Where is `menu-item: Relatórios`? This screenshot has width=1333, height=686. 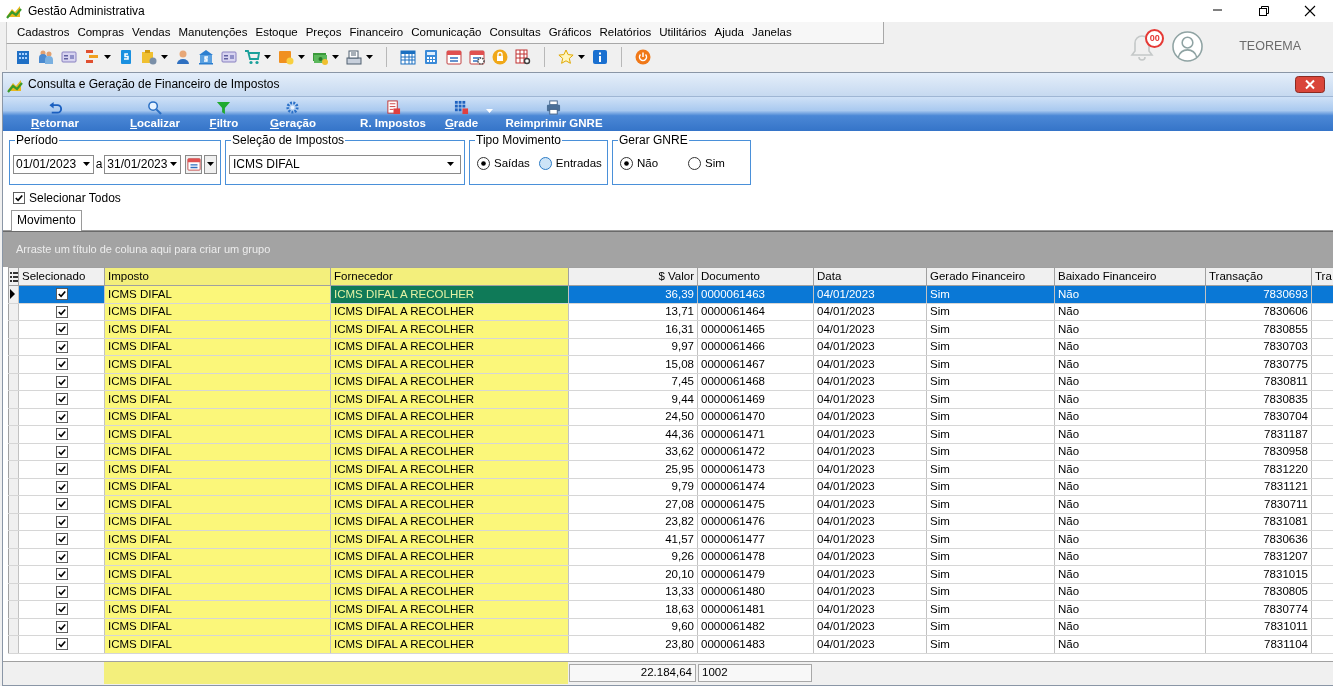 menu-item: Relatórios is located at coordinates (625, 32).